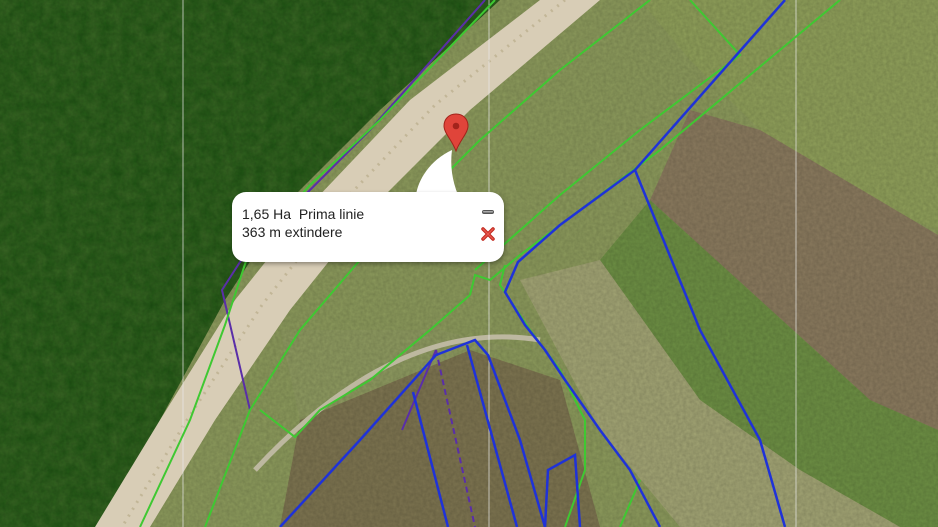 The image size is (938, 527). Describe the element at coordinates (267, 214) in the screenshot. I see `popup-area: 1,65 Ha` at that location.